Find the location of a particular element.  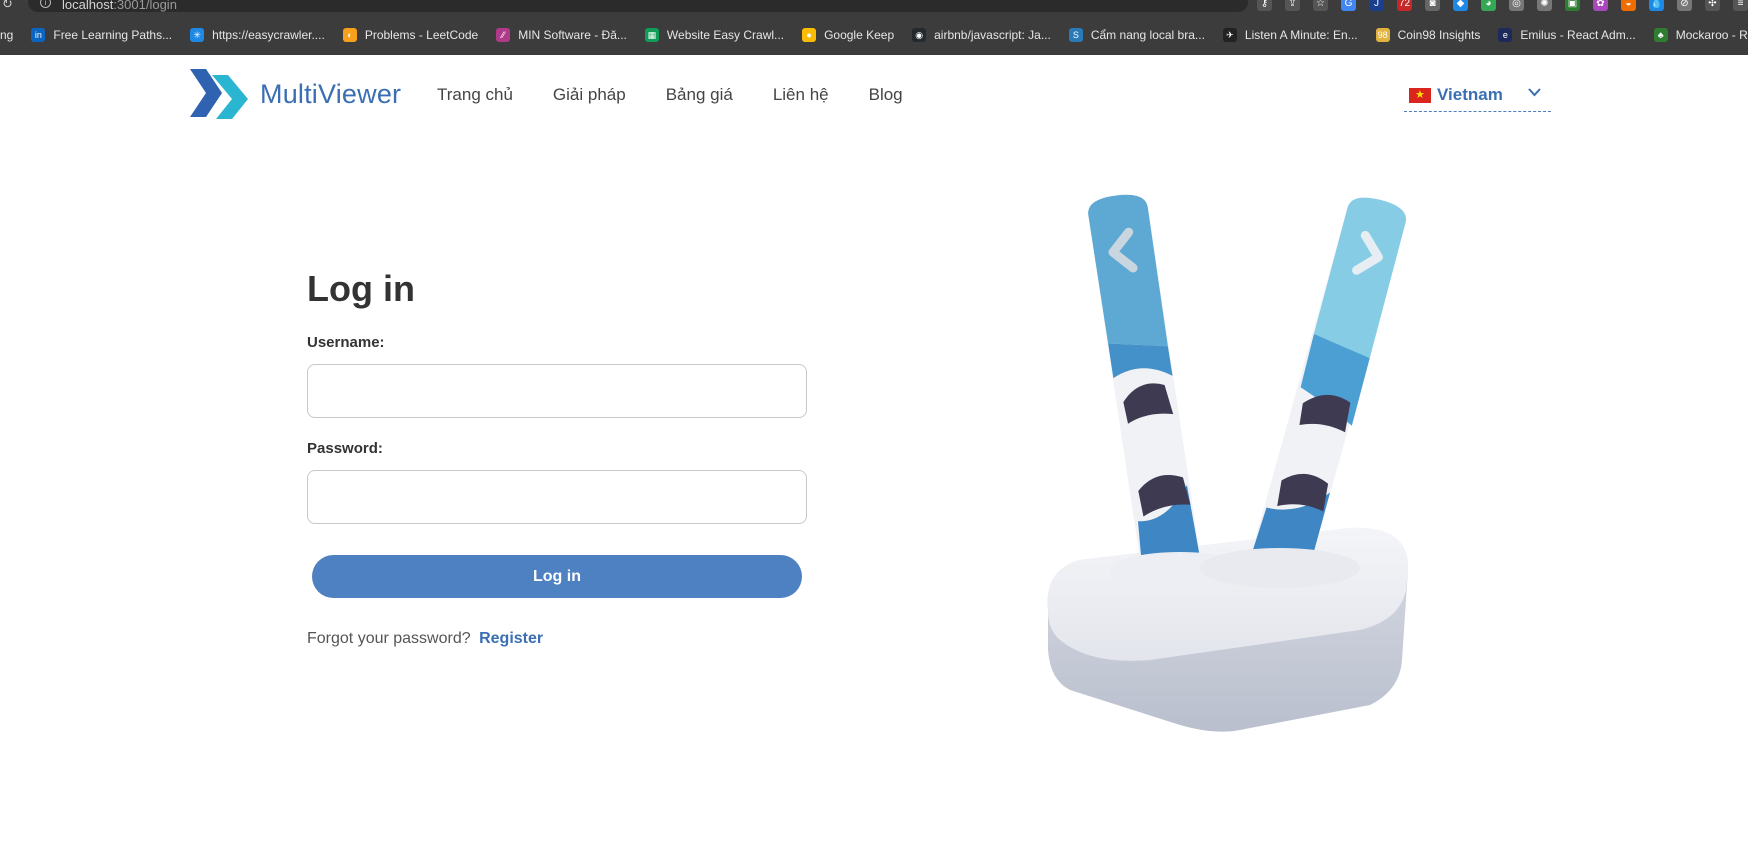

extension-badge-count: 72 is located at coordinates (1404, 4).